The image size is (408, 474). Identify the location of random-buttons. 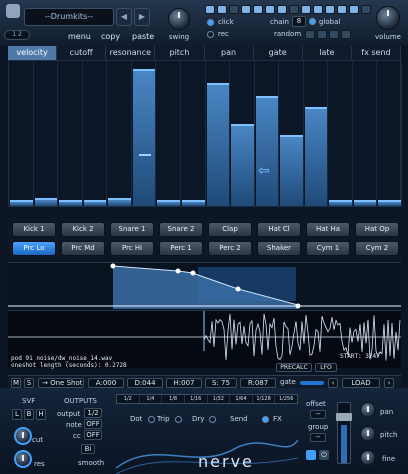
(328, 34).